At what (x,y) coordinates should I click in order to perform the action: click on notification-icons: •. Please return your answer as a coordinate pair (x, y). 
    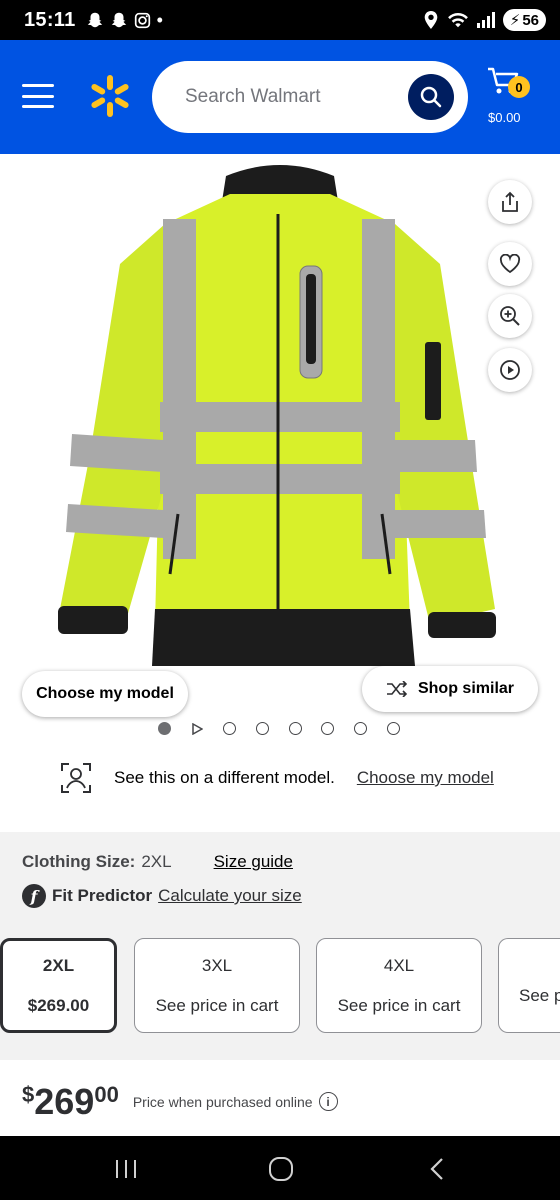
    Looking at the image, I should click on (124, 20).